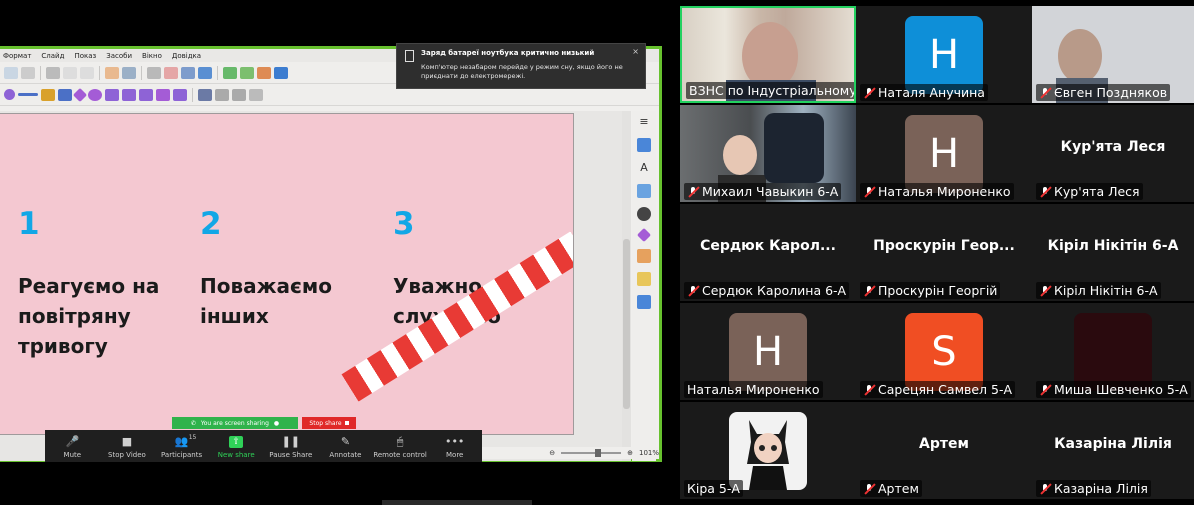 This screenshot has height=505, width=1194. What do you see at coordinates (591, 453) in the screenshot?
I see `zoom-slider` at bounding box center [591, 453].